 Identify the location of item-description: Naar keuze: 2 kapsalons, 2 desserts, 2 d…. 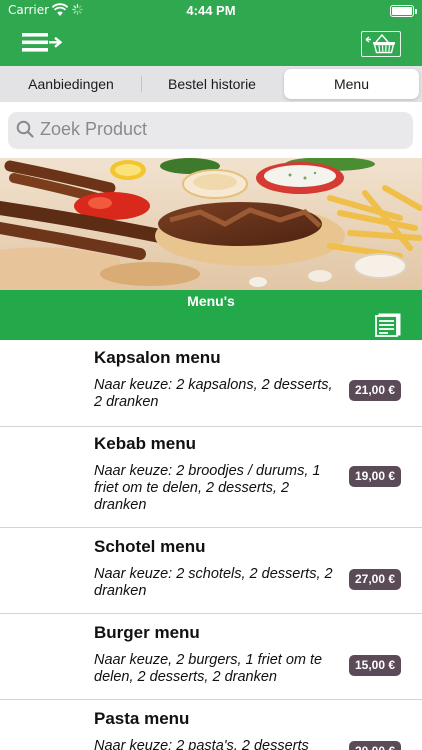
(213, 393).